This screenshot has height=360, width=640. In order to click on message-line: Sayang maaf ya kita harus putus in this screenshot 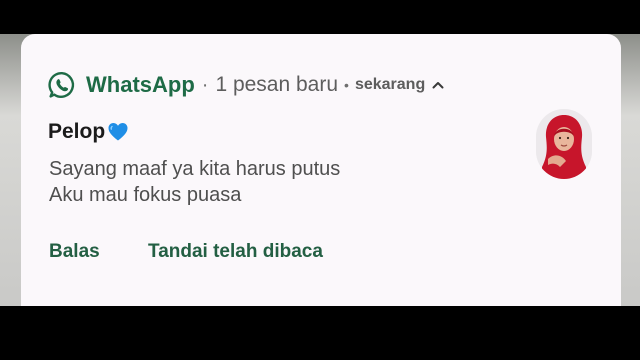, I will do `click(195, 169)`.